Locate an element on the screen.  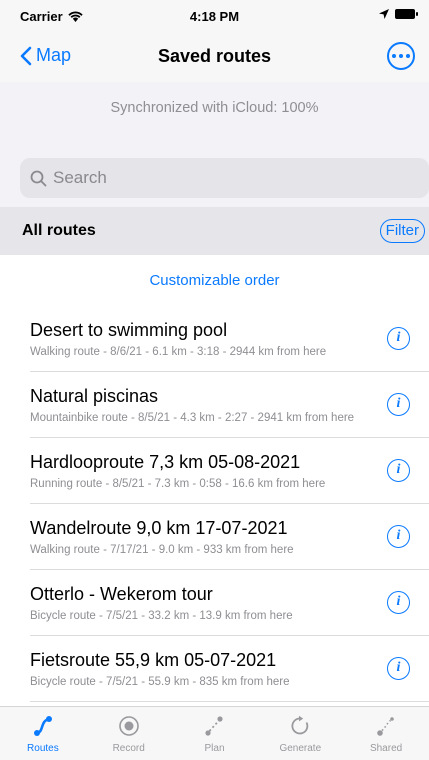
navigation-bar: Map Saved routes is located at coordinates (214, 58).